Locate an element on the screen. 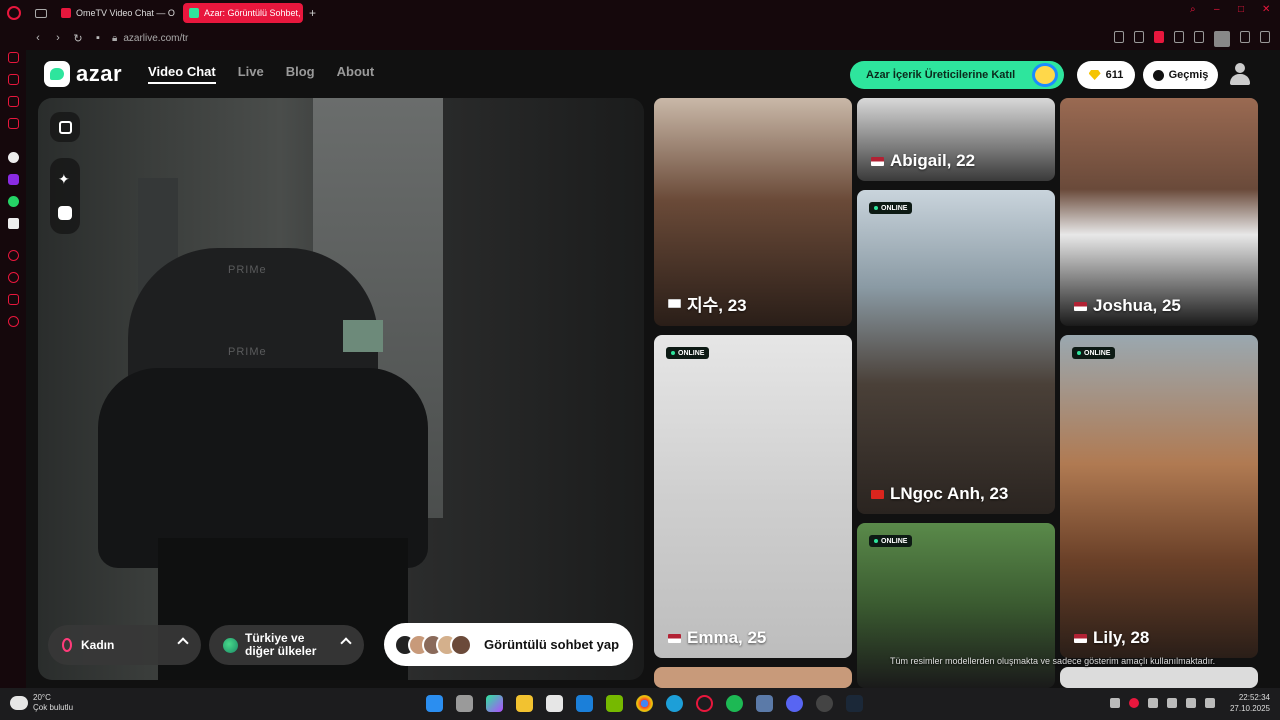  us-flag-icon is located at coordinates (1080, 638).